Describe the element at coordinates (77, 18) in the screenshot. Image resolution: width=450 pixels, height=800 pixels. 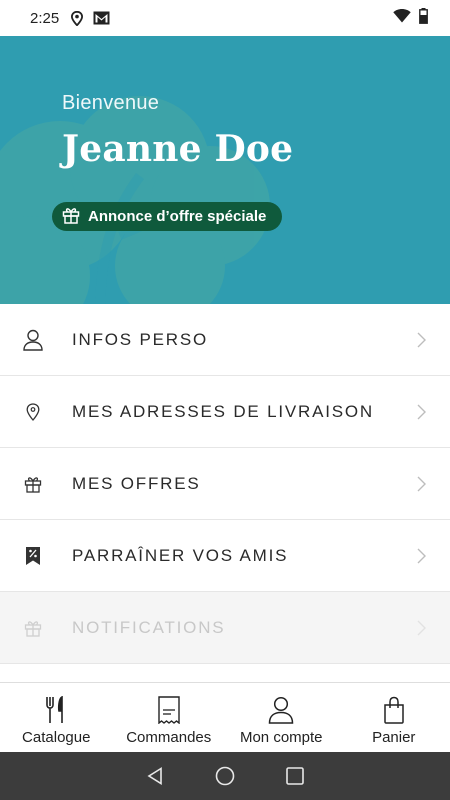
I see `location-icon` at that location.